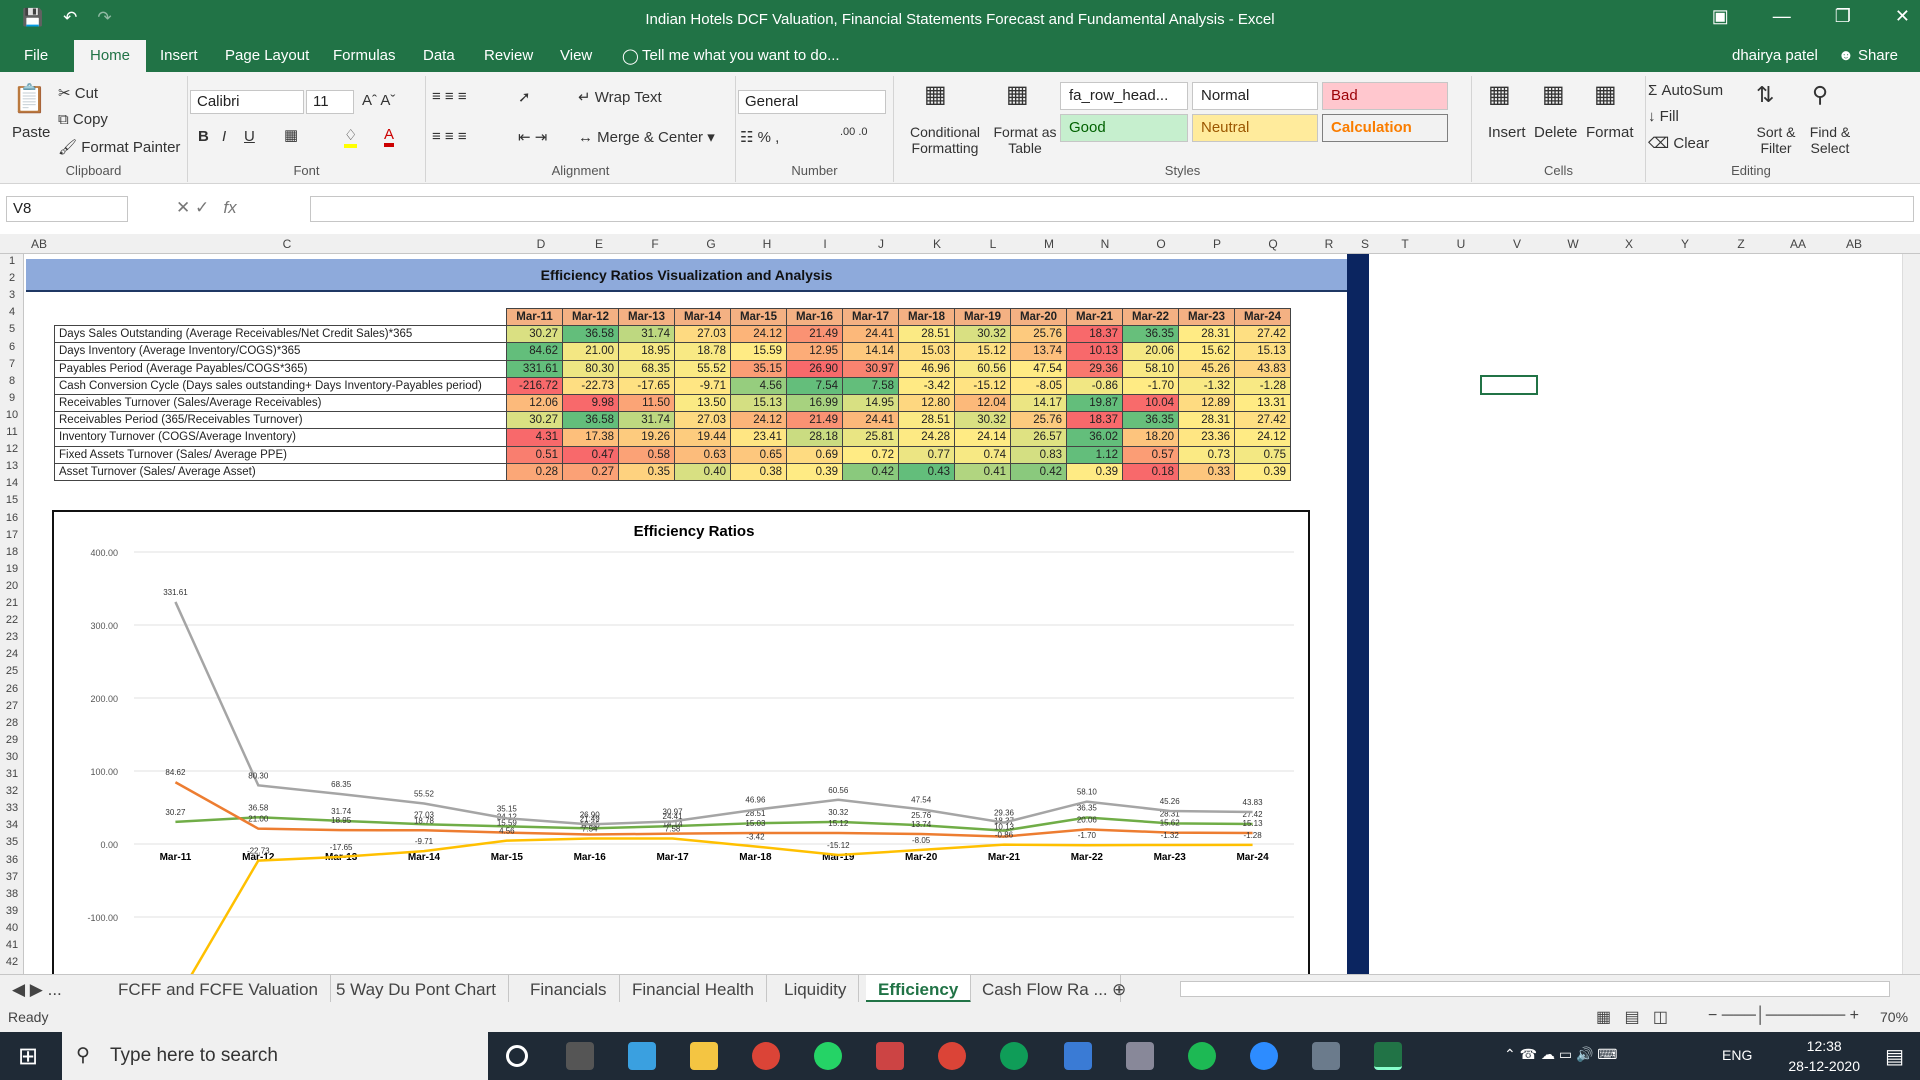 This screenshot has height=1080, width=1920. What do you see at coordinates (758, 334) in the screenshot?
I see `ratio-cell: 24.12` at bounding box center [758, 334].